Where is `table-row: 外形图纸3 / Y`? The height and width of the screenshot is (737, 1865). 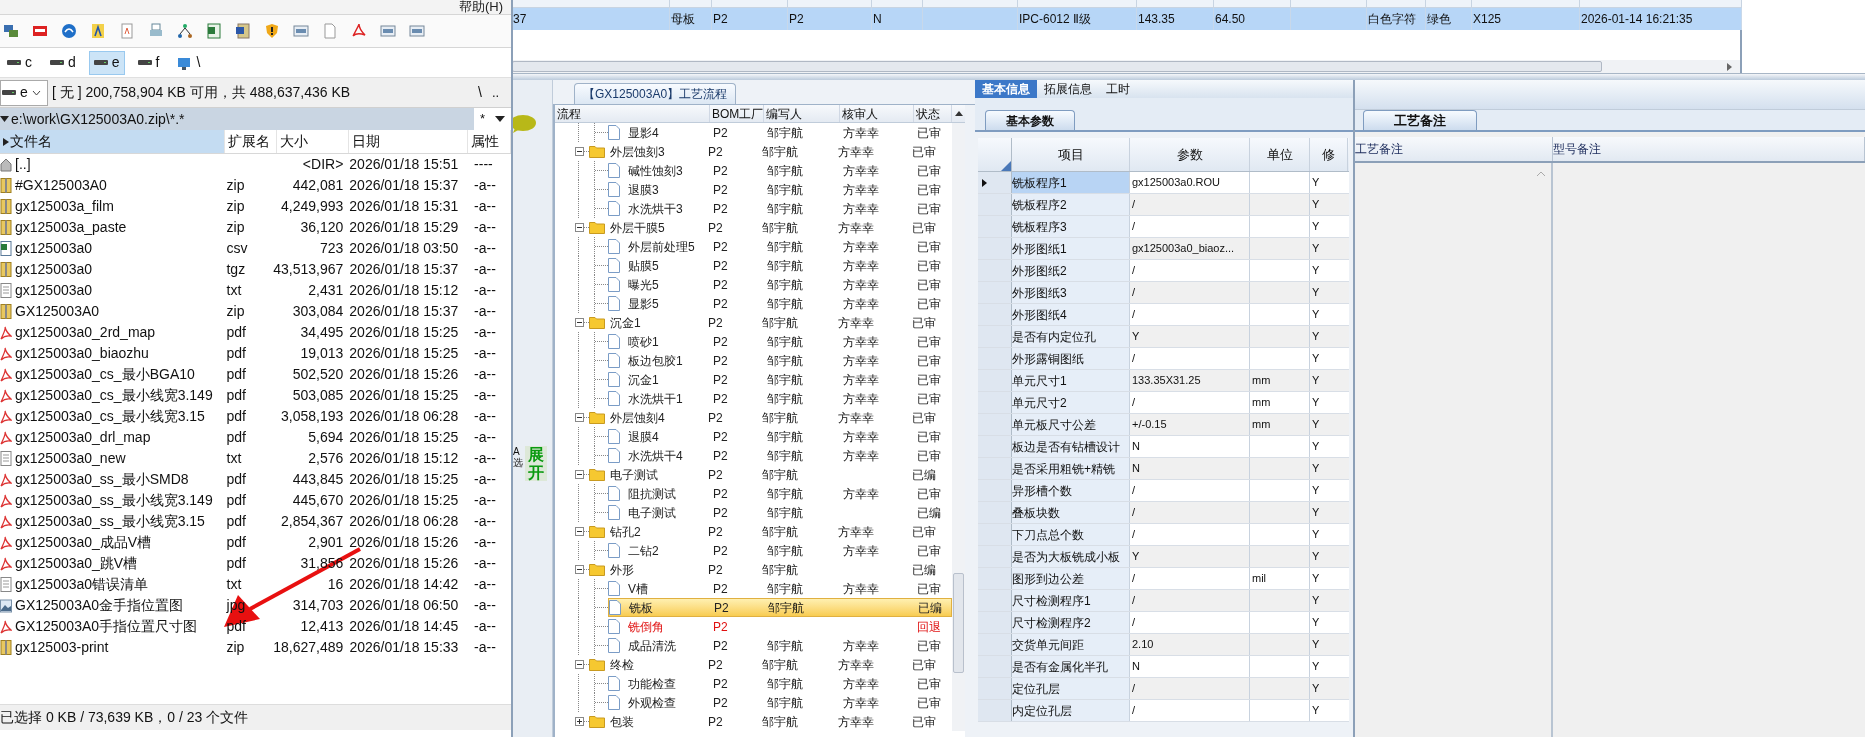
table-row: 外形图纸3 / Y is located at coordinates (1163, 293).